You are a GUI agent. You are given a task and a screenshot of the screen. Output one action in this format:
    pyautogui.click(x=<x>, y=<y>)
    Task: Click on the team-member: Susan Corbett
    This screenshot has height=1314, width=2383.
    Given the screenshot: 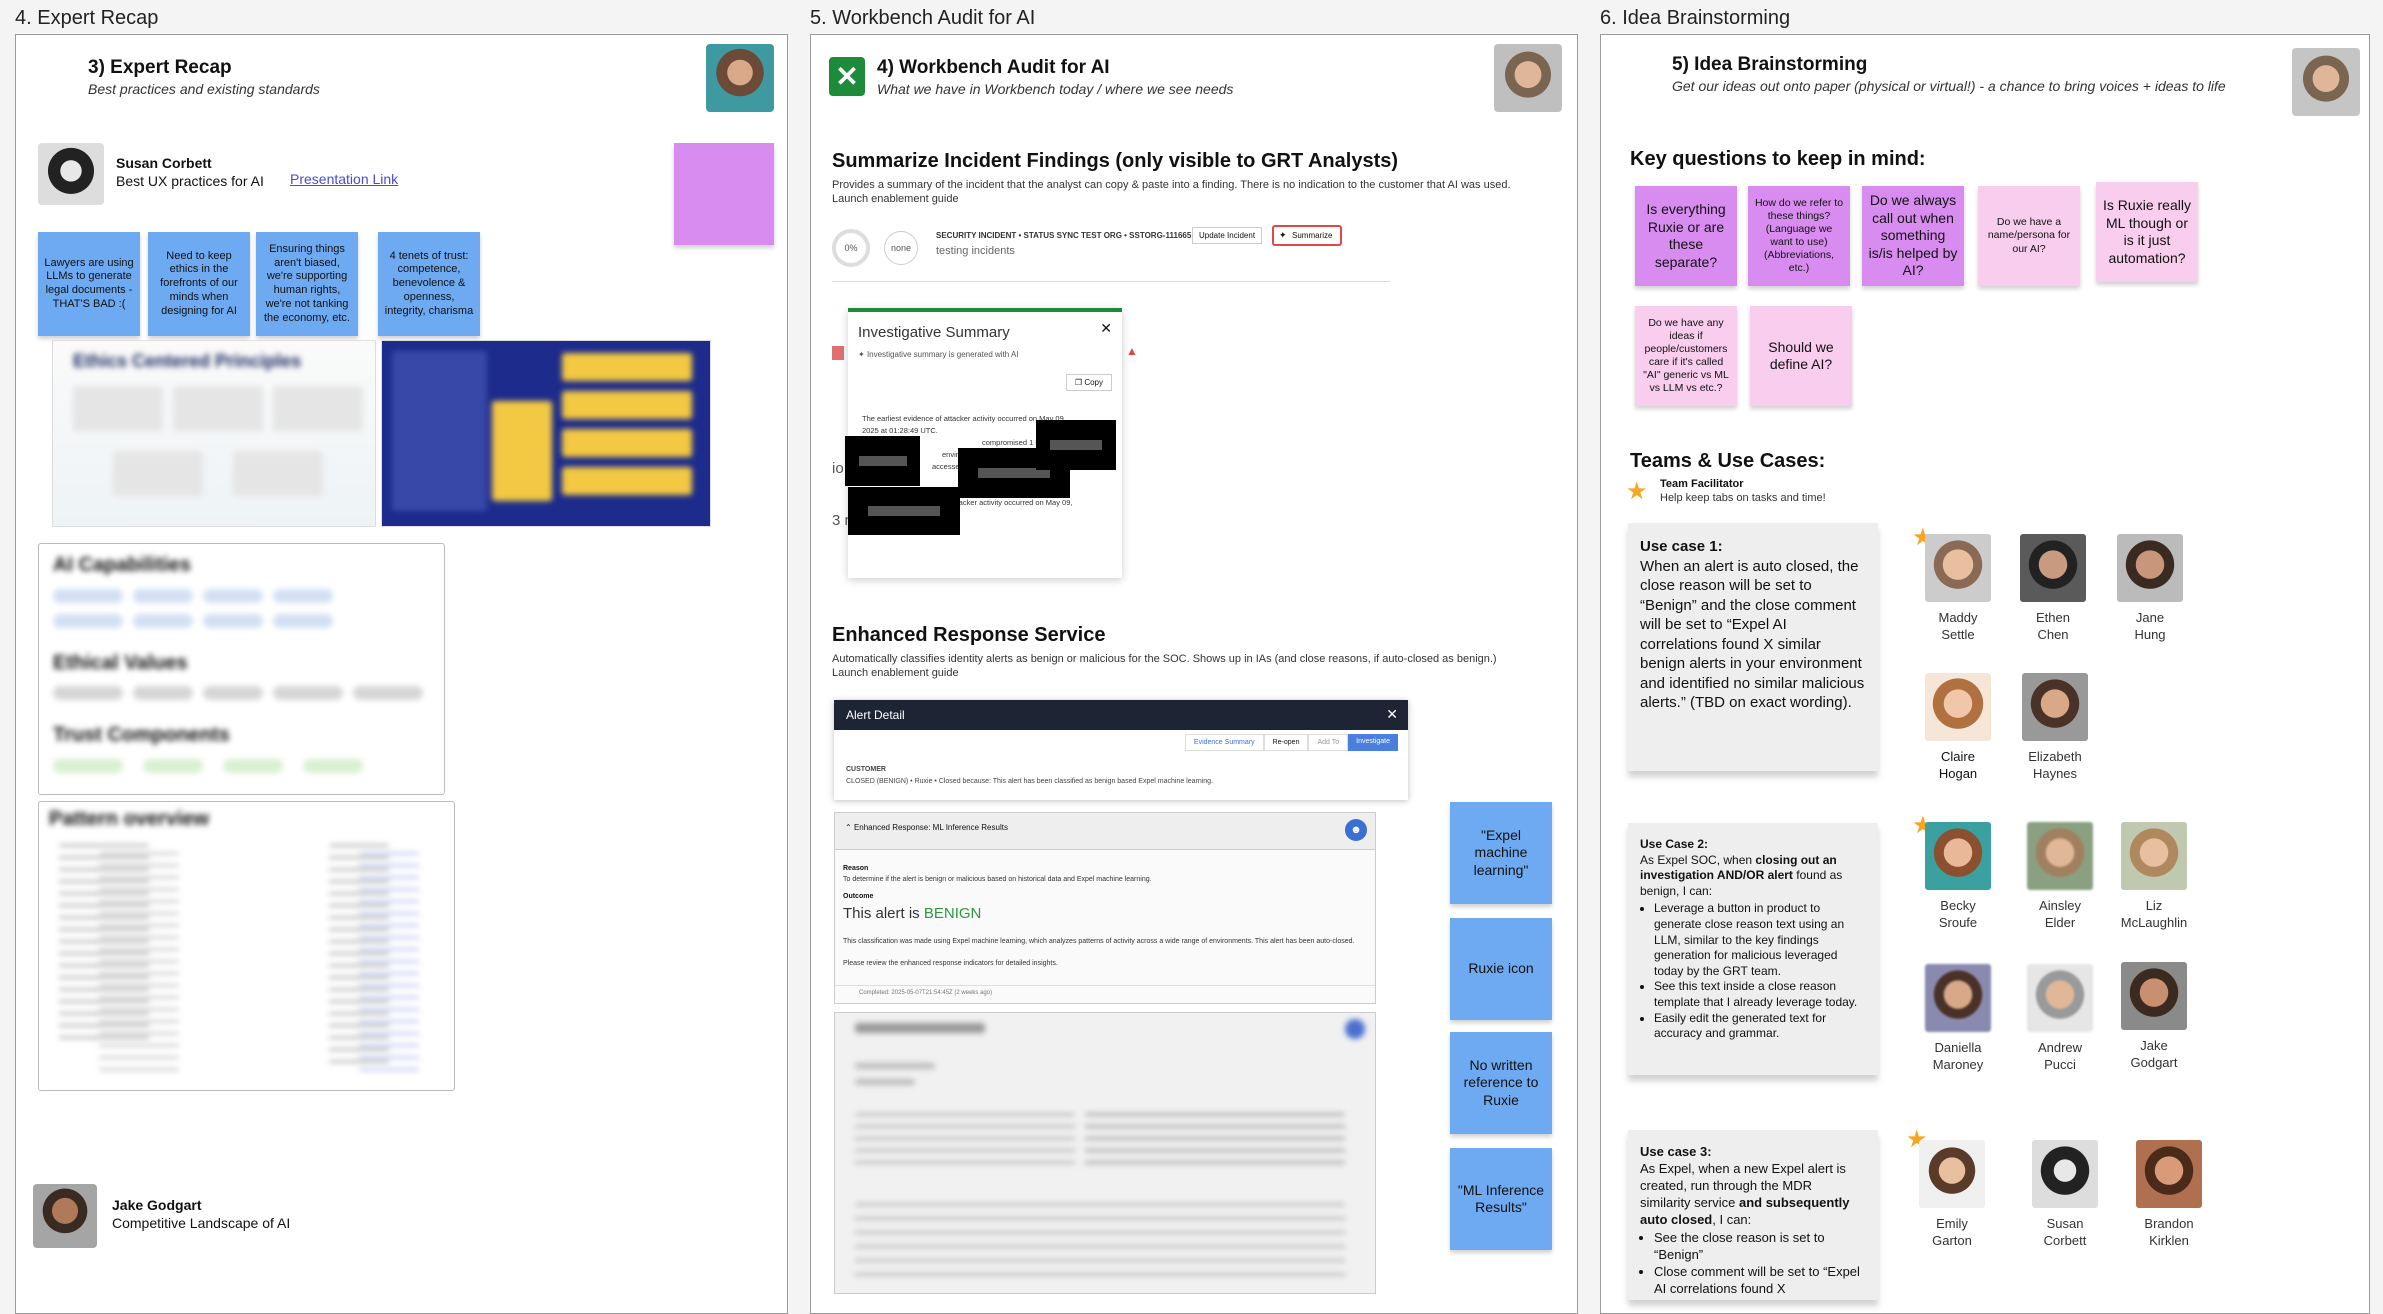 What is the action you would take?
    pyautogui.click(x=2065, y=1195)
    